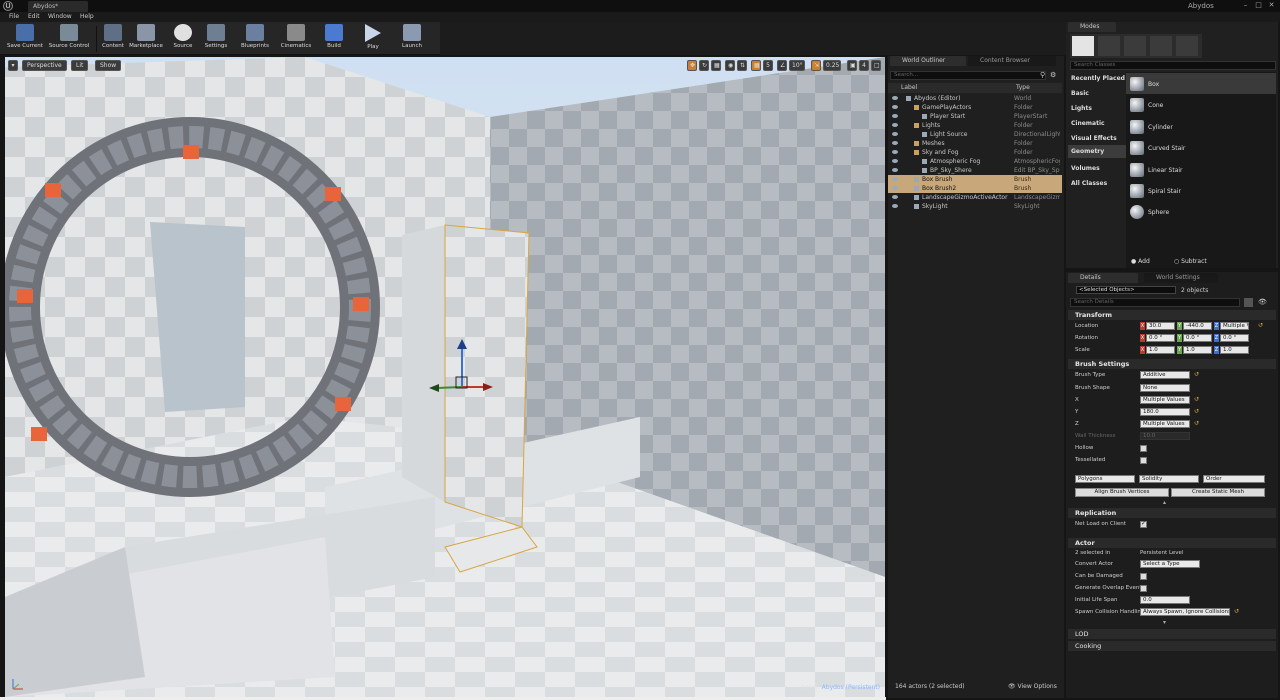 The height and width of the screenshot is (700, 1280). Describe the element at coordinates (373, 39) in the screenshot. I see `play-button: Play` at that location.